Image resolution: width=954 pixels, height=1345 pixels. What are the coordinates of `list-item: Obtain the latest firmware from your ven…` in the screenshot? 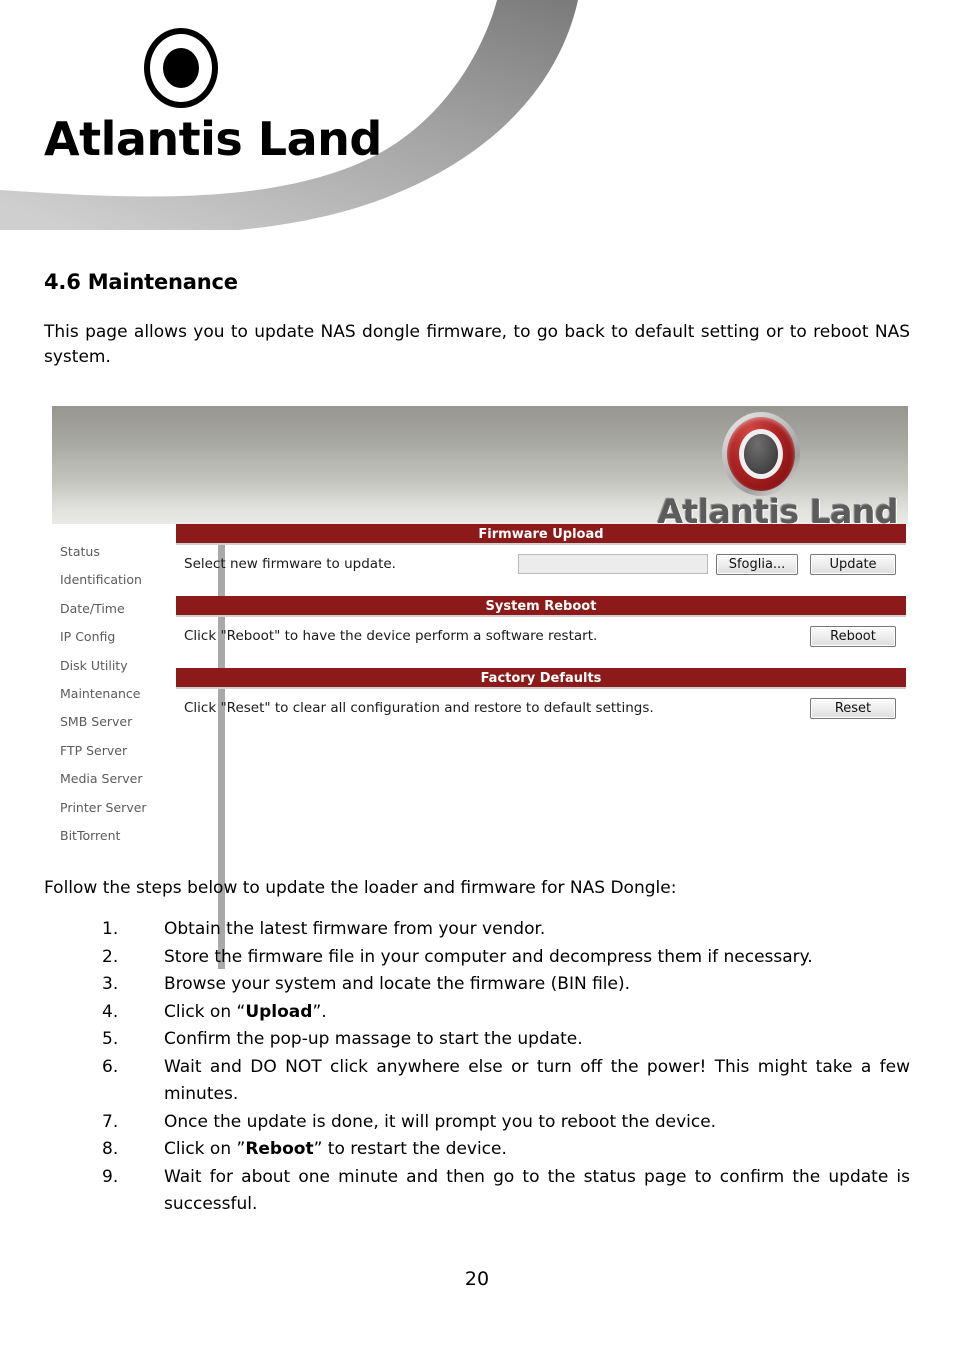 It's located at (324, 929).